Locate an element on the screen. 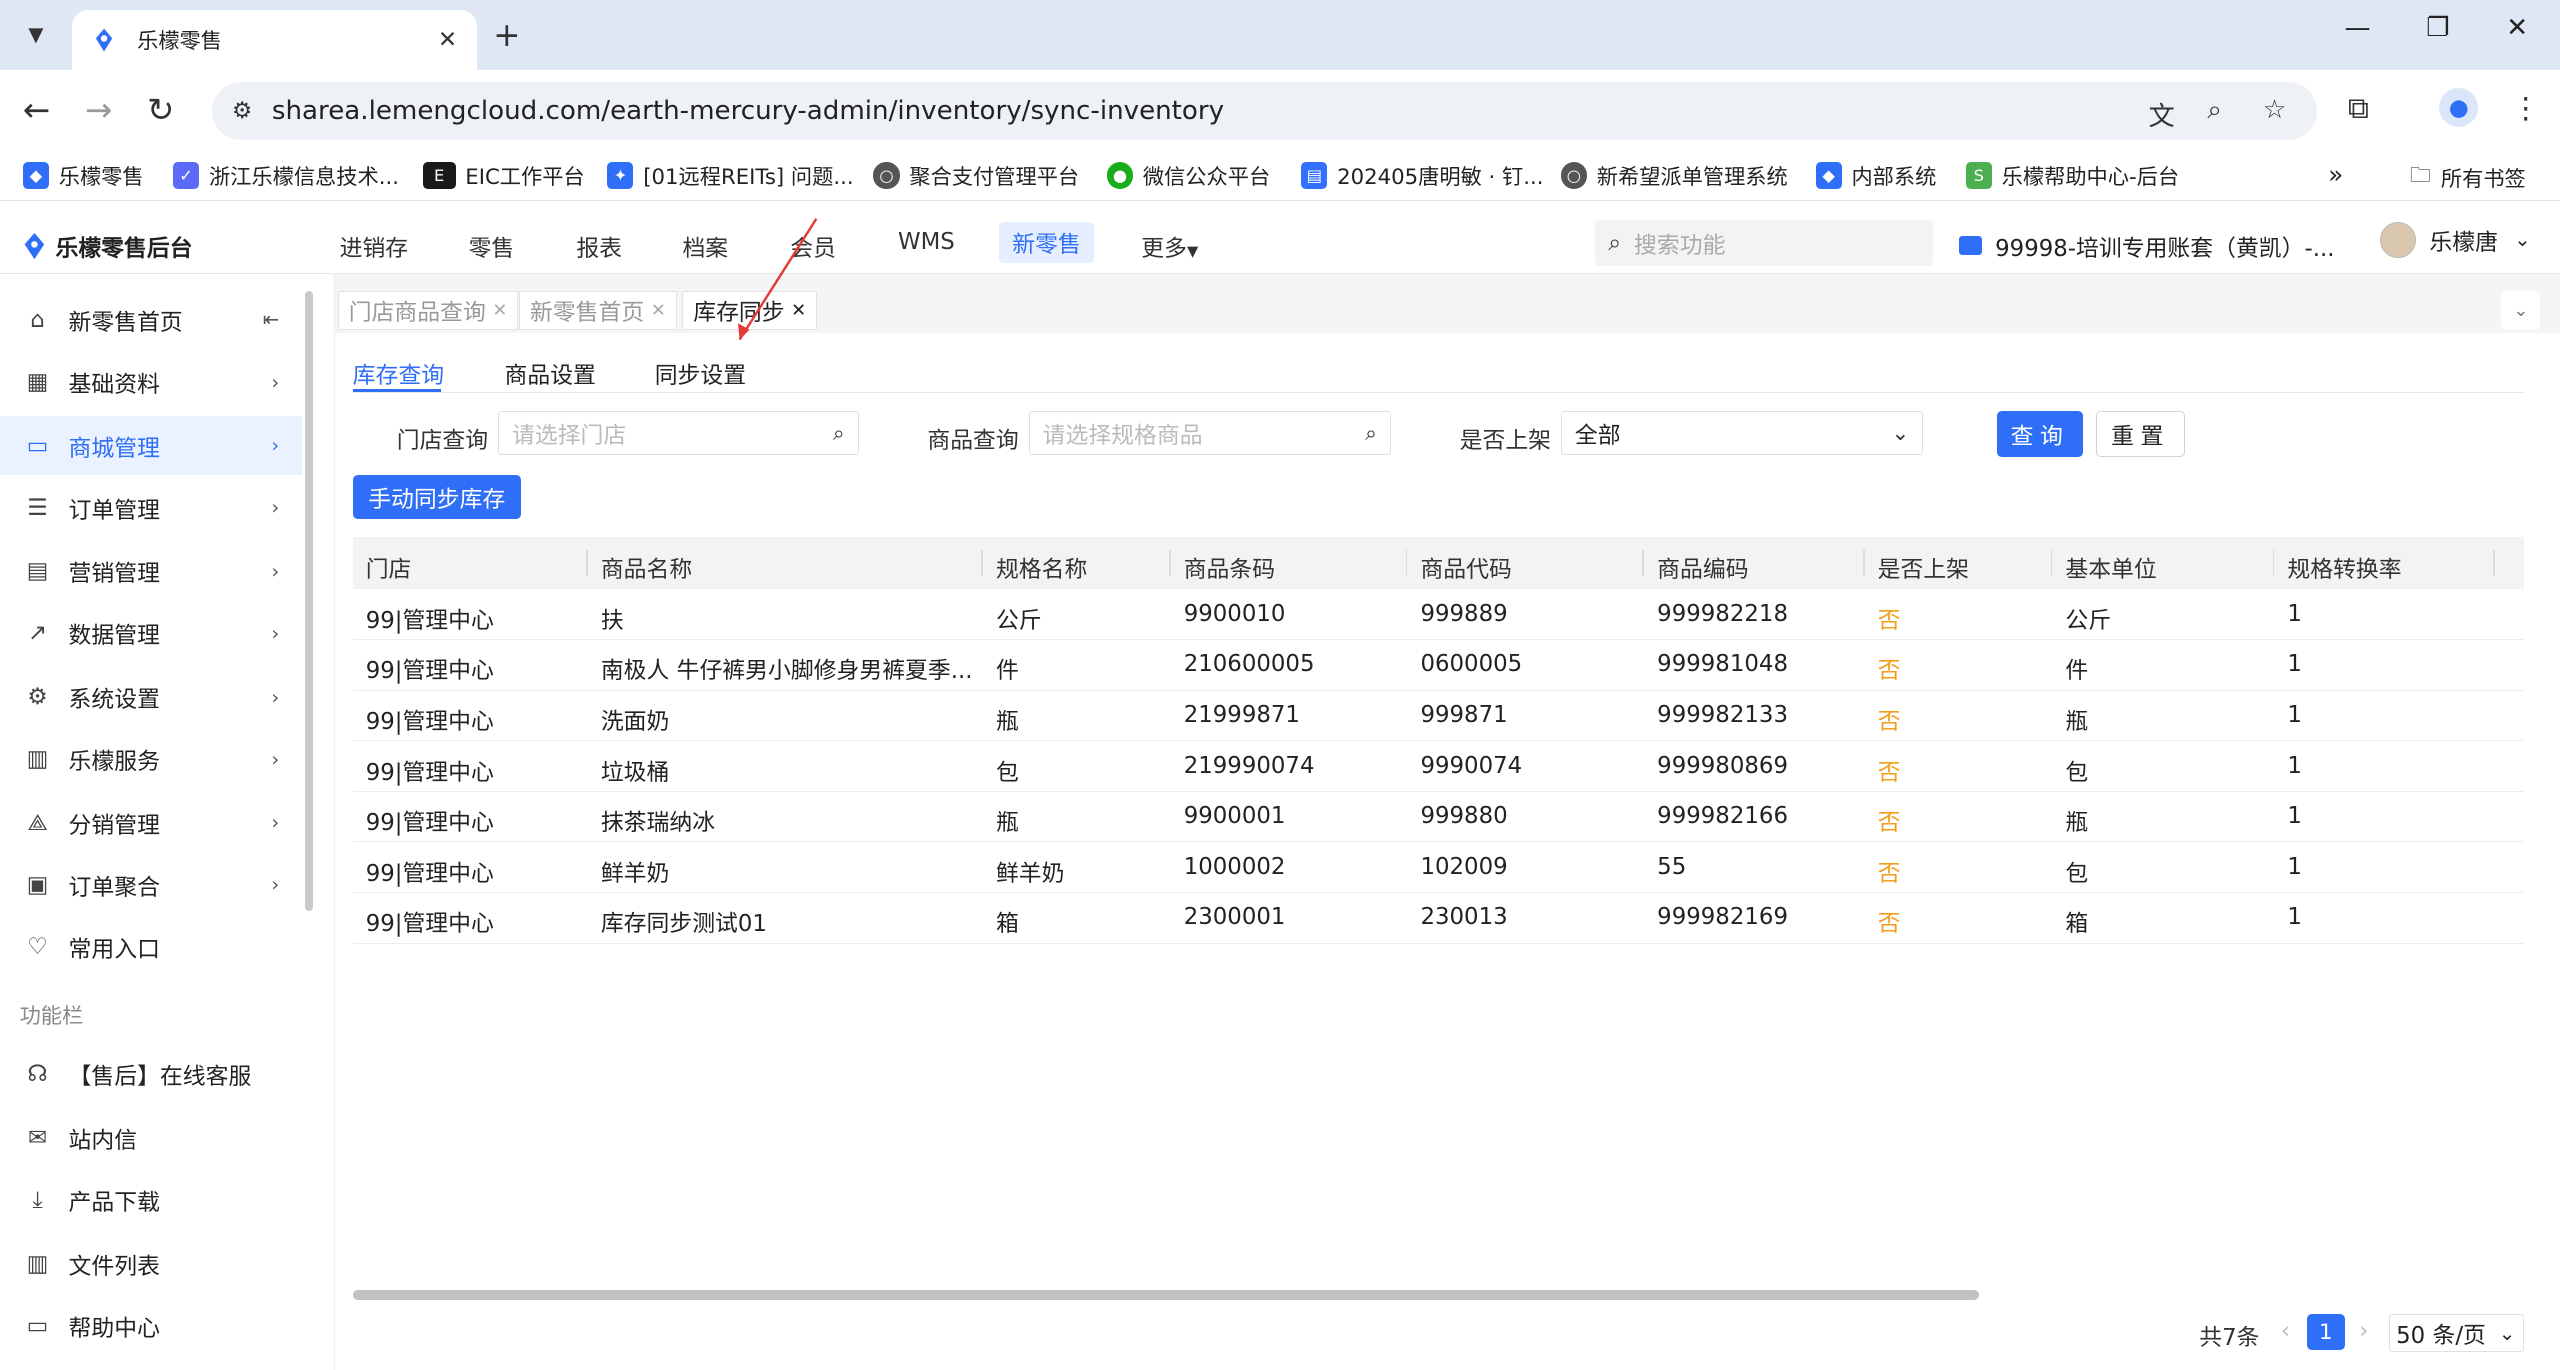  table-row: 99|管理中心 抹茶瑞纳冰 瓶 9900001 999880 999982166 否 瓶 1 is located at coordinates (1438, 817).